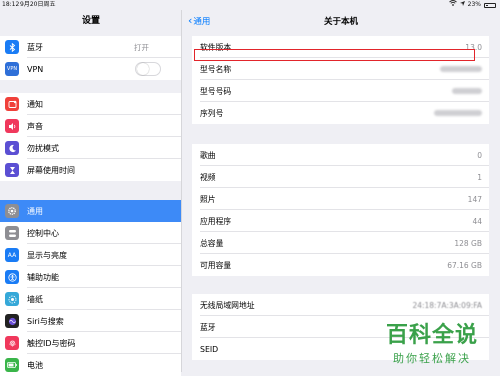 The height and width of the screenshot is (376, 500). Describe the element at coordinates (35, 299) in the screenshot. I see `sidebar-item-label: 墙纸` at that location.